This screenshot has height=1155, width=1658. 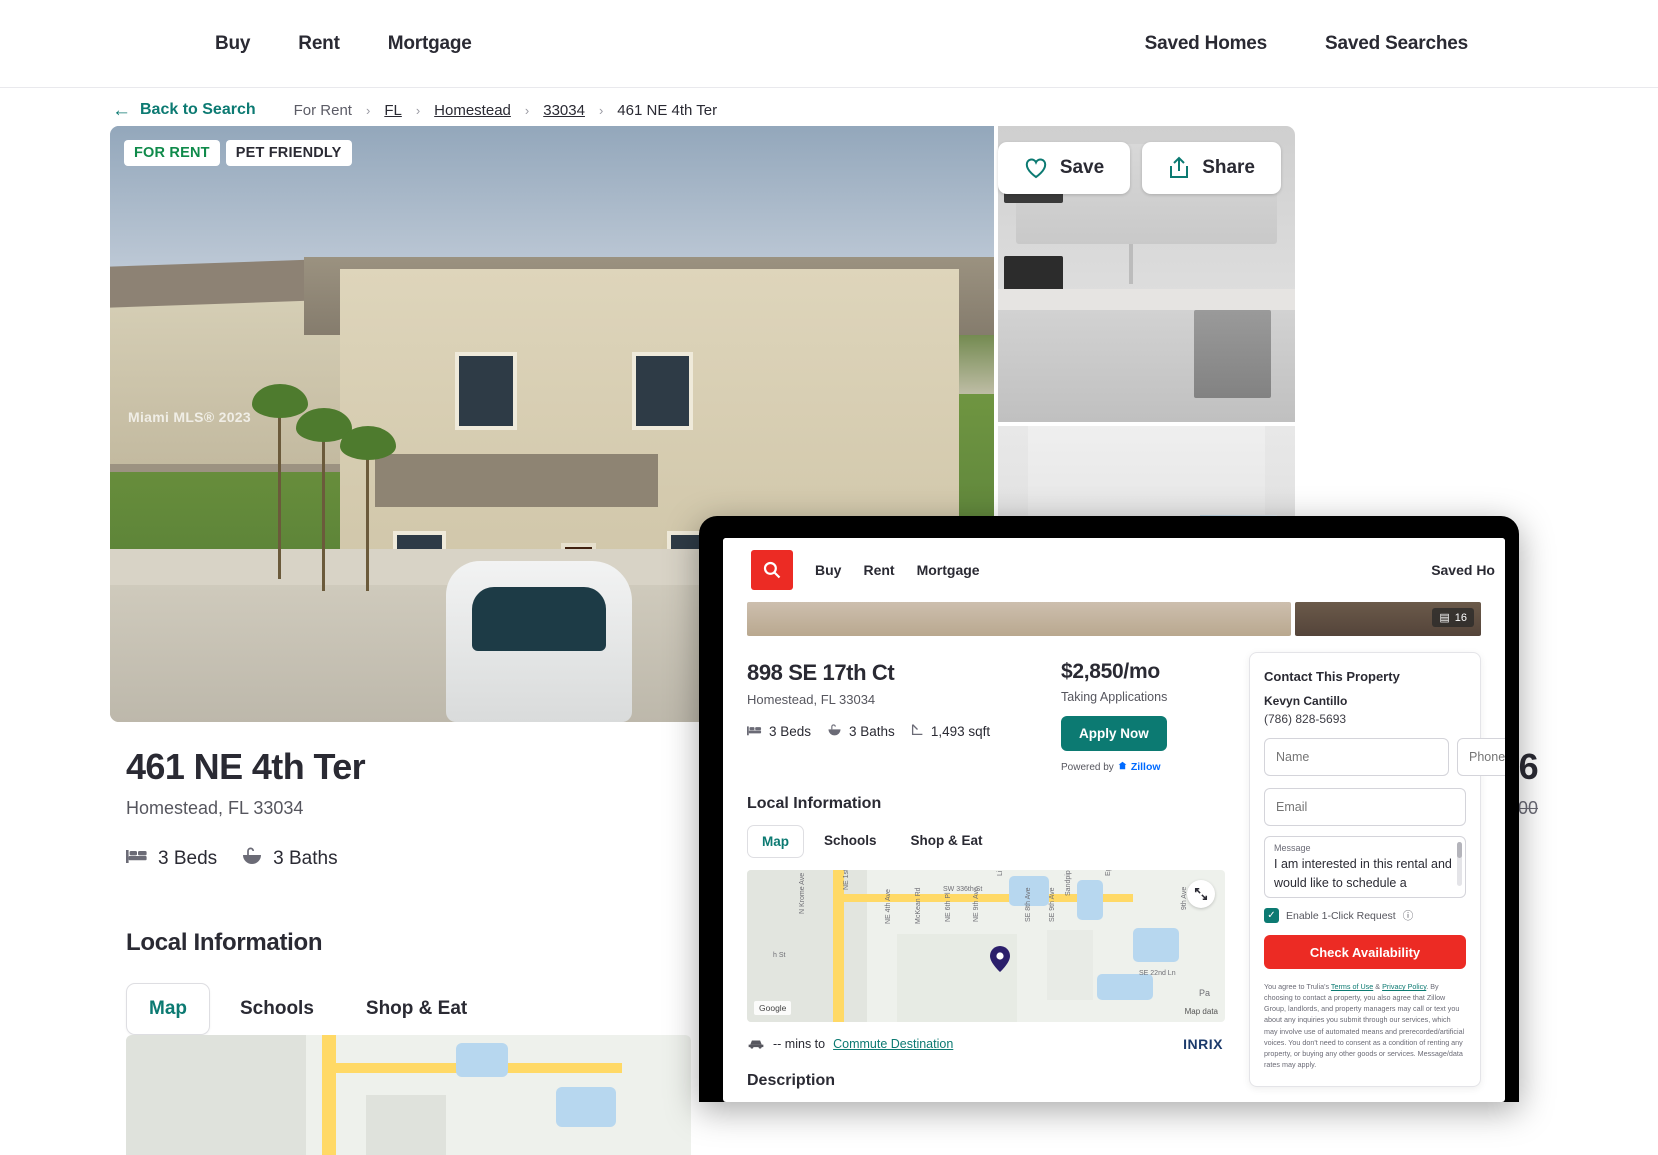 I want to click on powered-by-attribution: Powered by Zillow, so click(x=1146, y=767).